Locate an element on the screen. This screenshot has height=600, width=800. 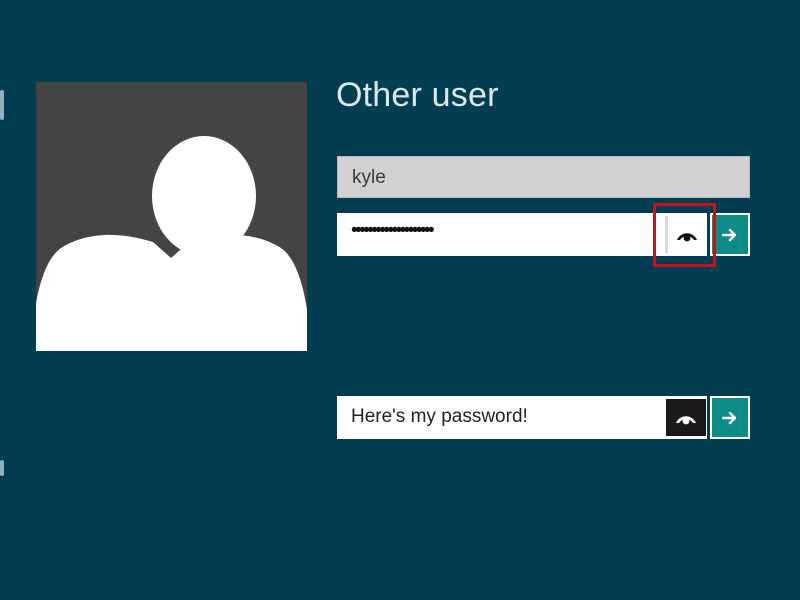
password-masked-value: •••••••••••••••••••• is located at coordinates (393, 230).